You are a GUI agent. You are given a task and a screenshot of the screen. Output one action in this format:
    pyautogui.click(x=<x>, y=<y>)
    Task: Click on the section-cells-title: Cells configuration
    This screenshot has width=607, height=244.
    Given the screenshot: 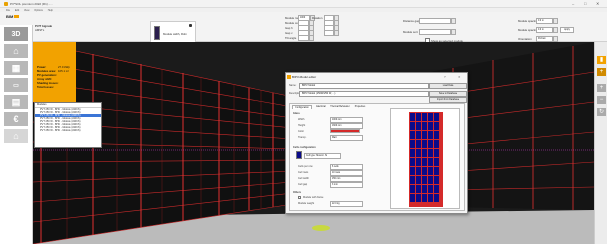 What is the action you would take?
    pyautogui.click(x=304, y=147)
    